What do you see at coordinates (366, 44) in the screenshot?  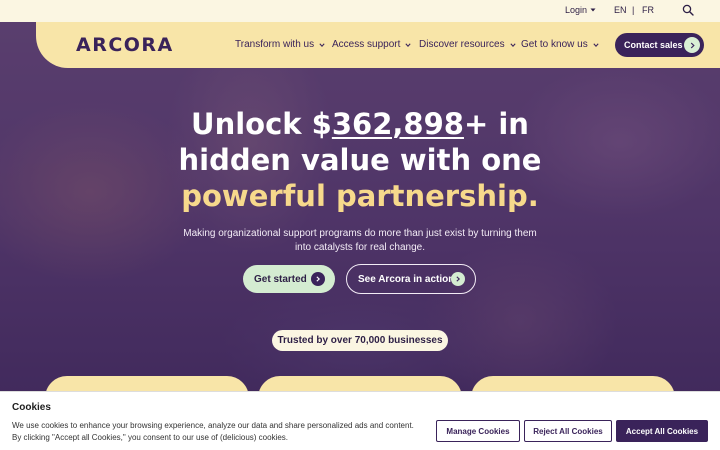 I see `nav-item-label: Access support` at bounding box center [366, 44].